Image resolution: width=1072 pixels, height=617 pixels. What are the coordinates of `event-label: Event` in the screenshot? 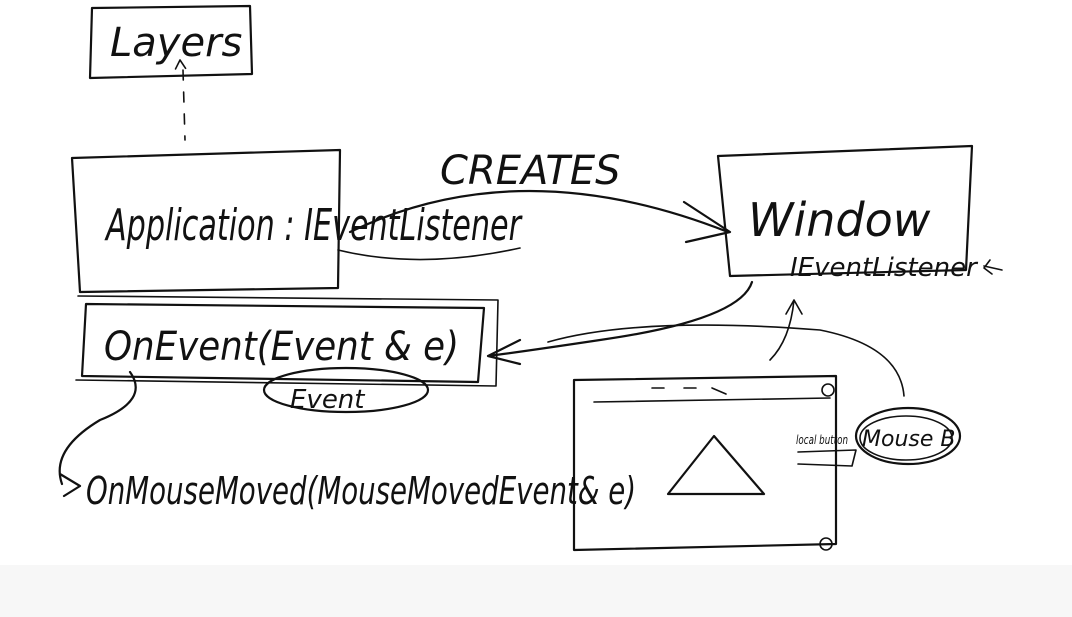 It's located at (327, 400).